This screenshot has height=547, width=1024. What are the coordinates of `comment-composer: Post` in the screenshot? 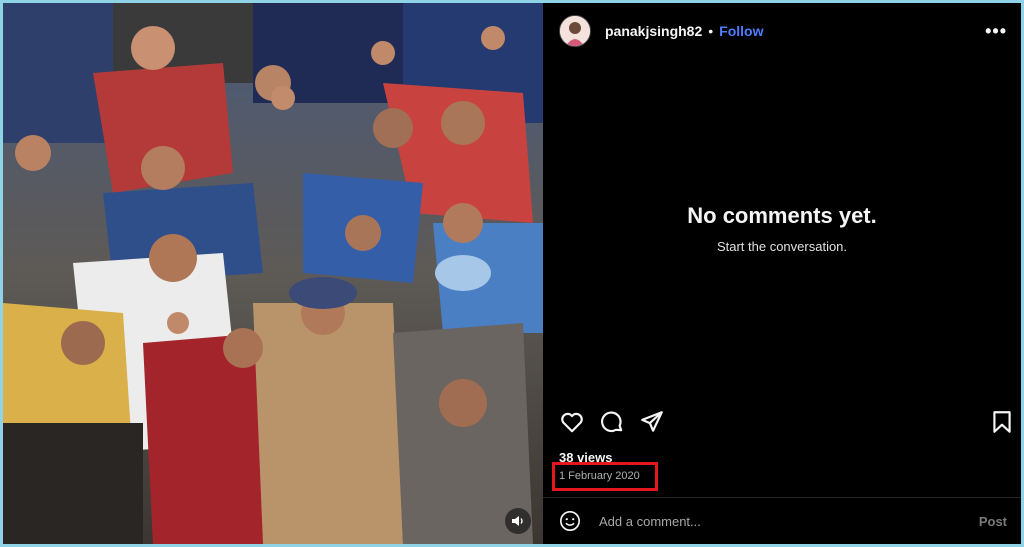 It's located at (782, 521).